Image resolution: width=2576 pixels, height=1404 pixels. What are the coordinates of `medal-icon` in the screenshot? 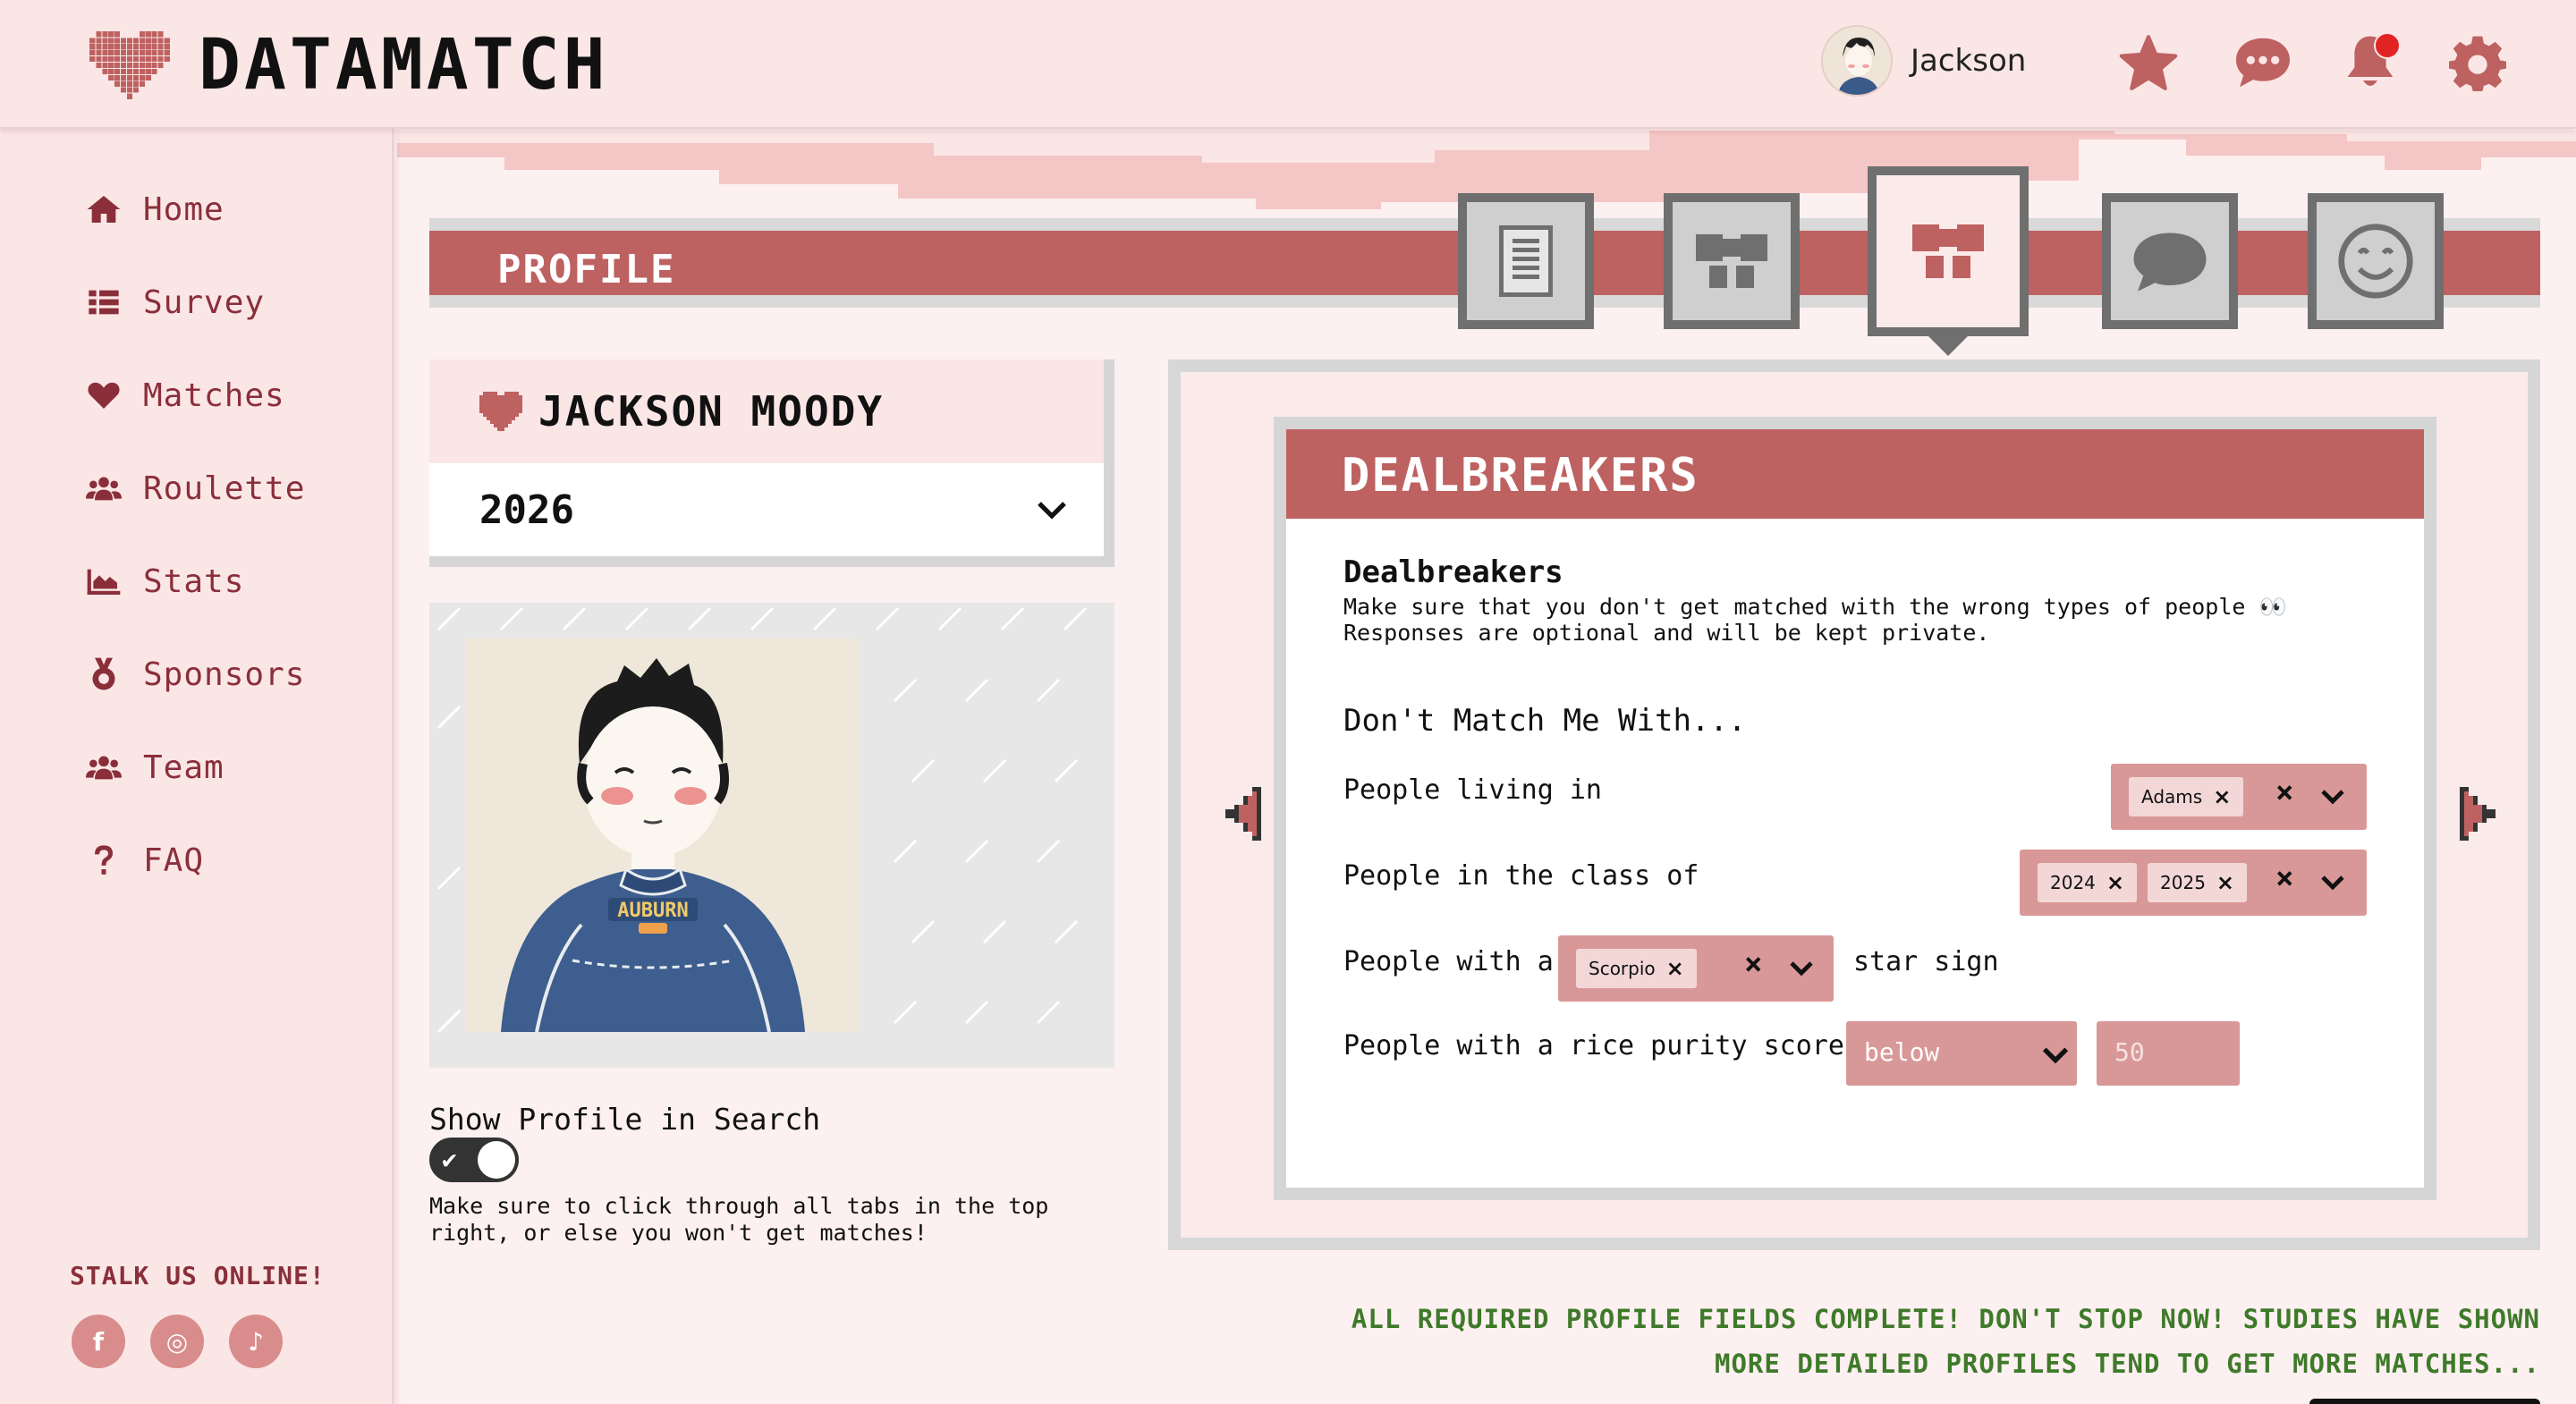 It's located at (103, 673).